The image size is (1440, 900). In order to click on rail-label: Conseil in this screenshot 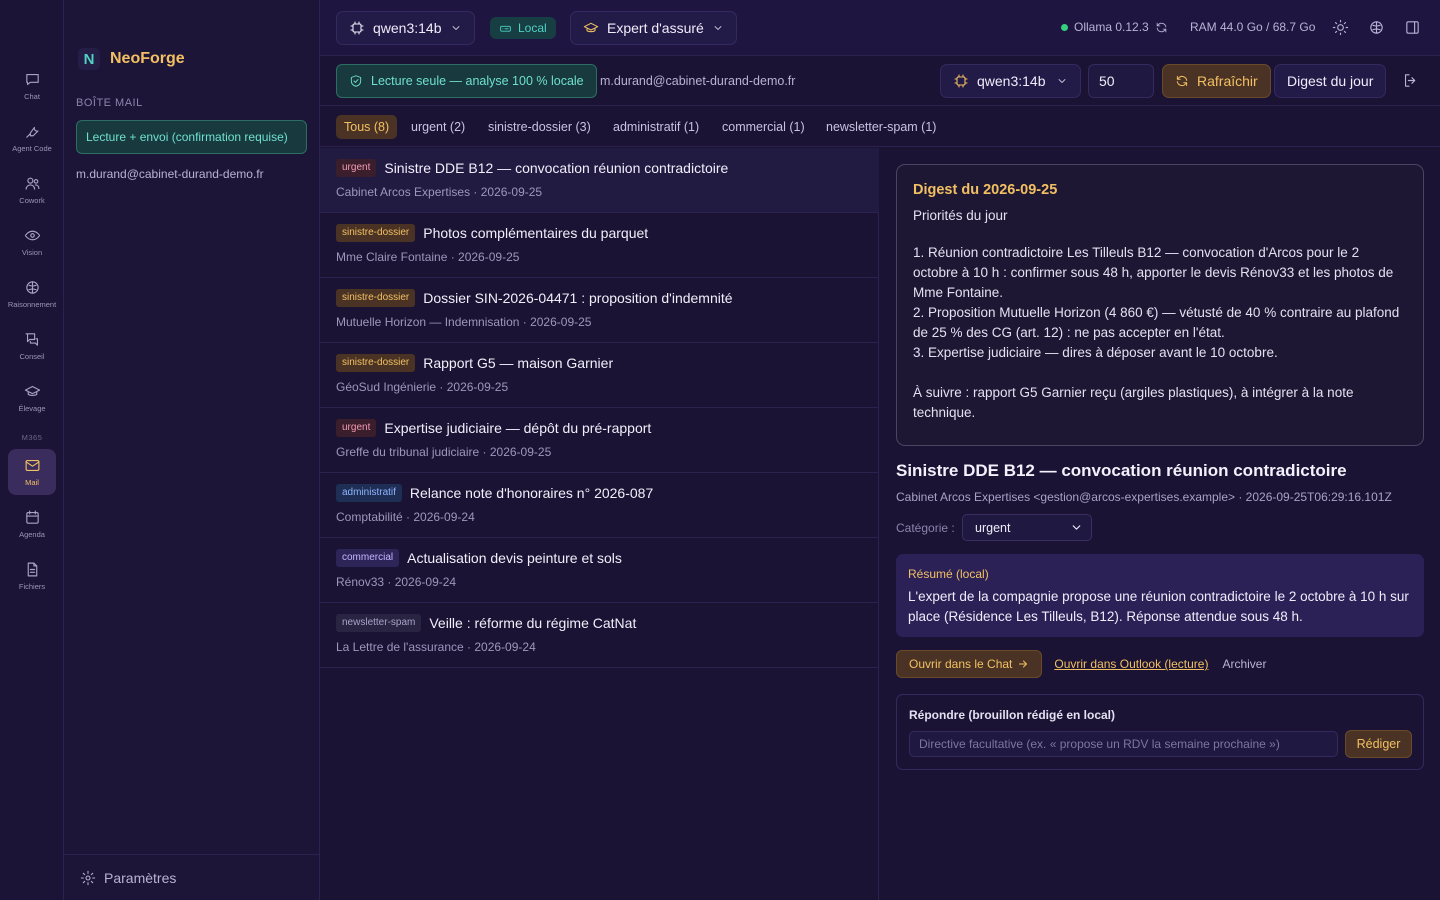, I will do `click(32, 356)`.